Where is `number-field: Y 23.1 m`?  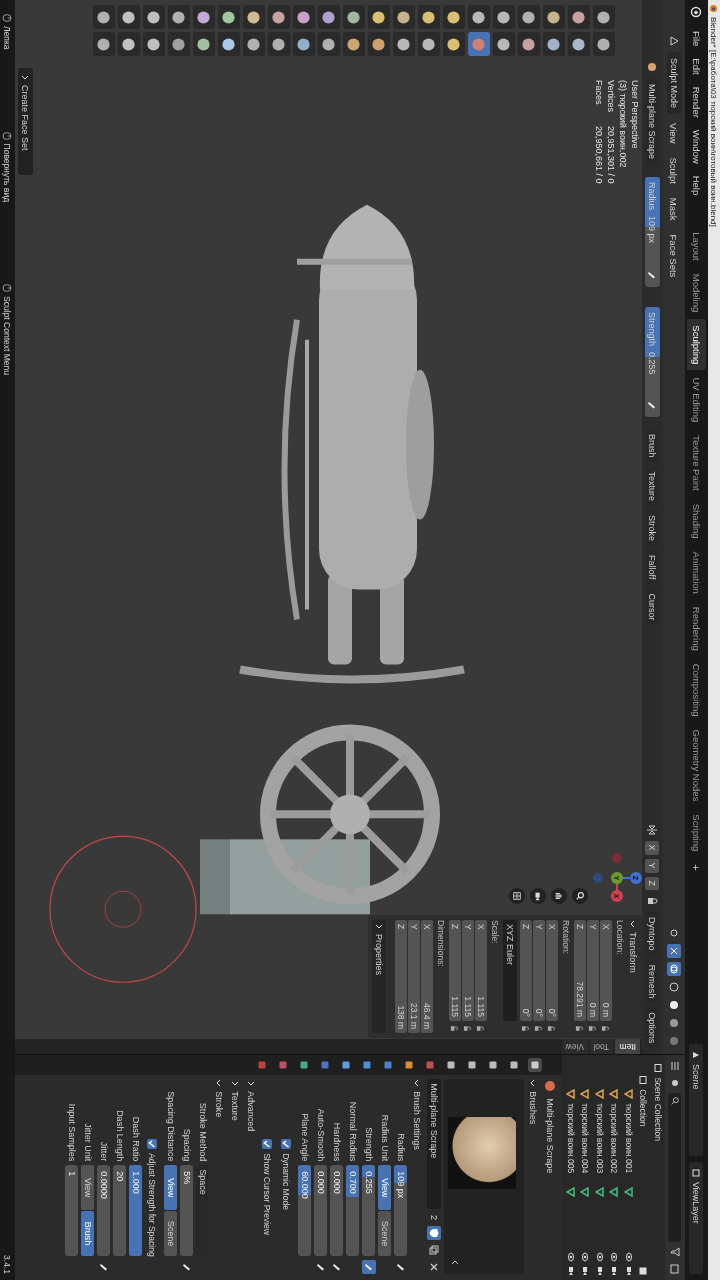 number-field: Y 23.1 m is located at coordinates (414, 976).